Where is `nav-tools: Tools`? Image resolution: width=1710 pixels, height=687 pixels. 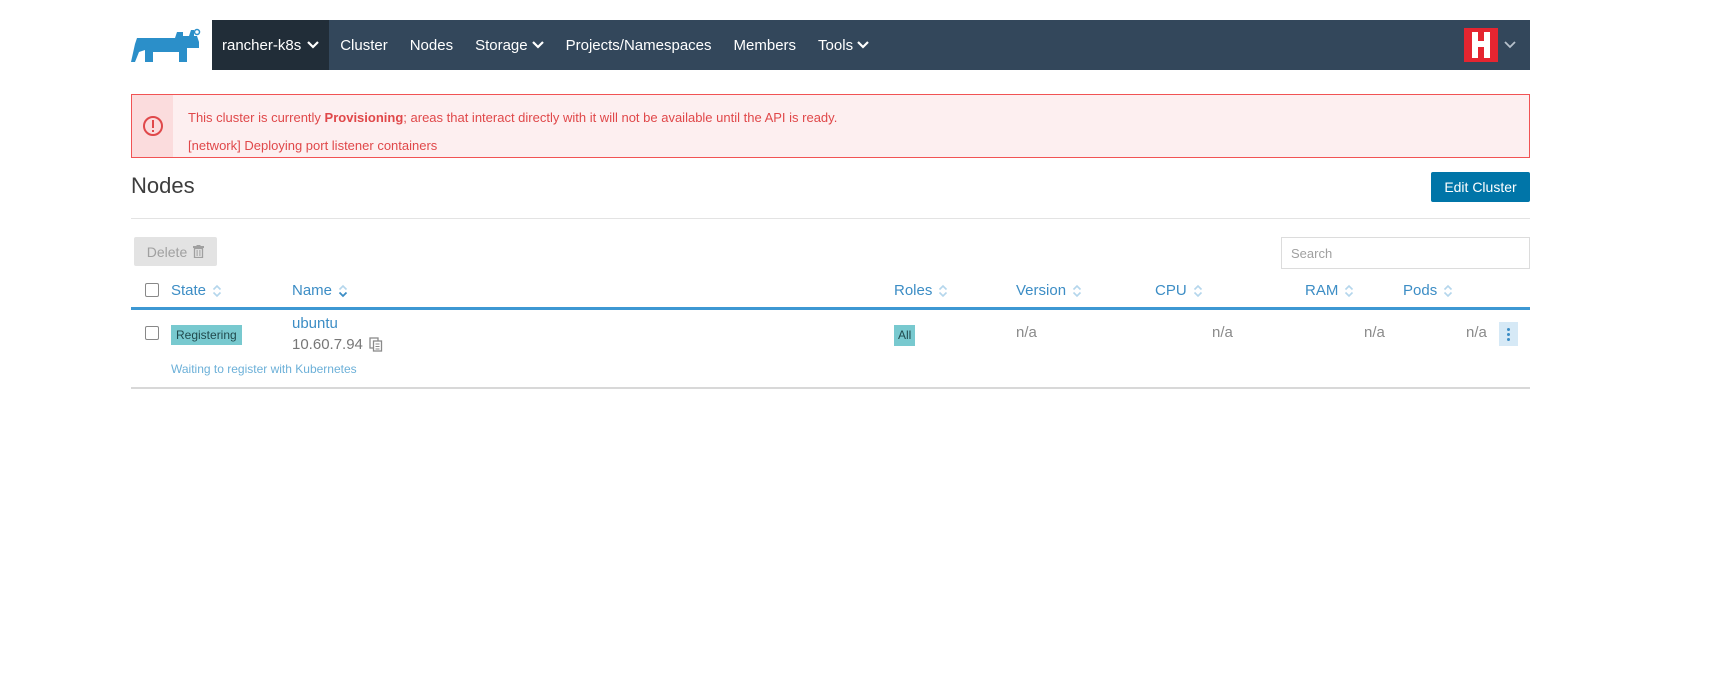
nav-tools: Tools is located at coordinates (843, 45).